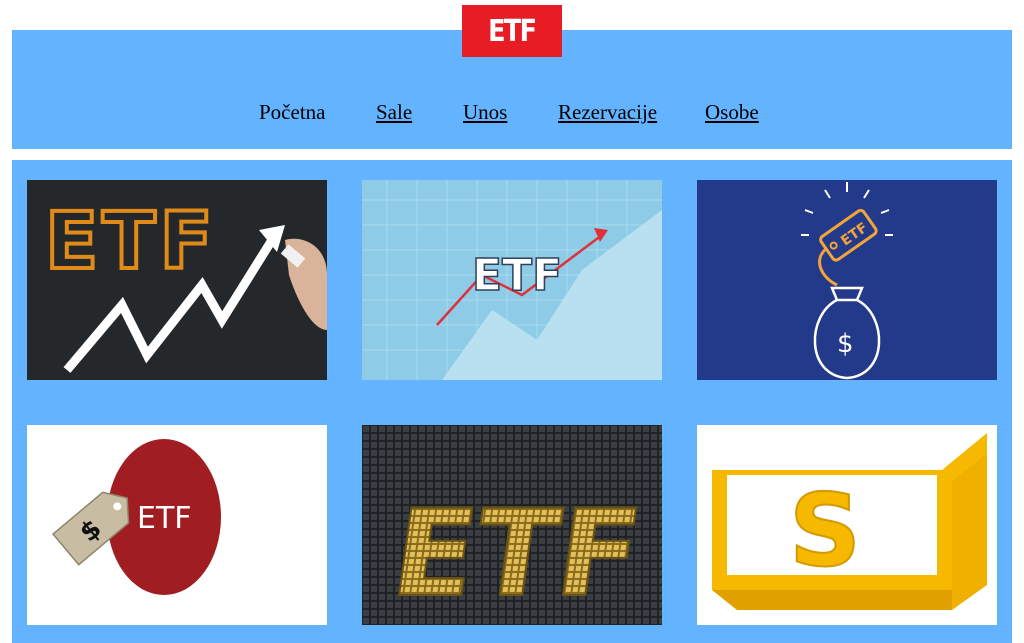  I want to click on gallery-image-yellow-box-s: S, so click(847, 525).